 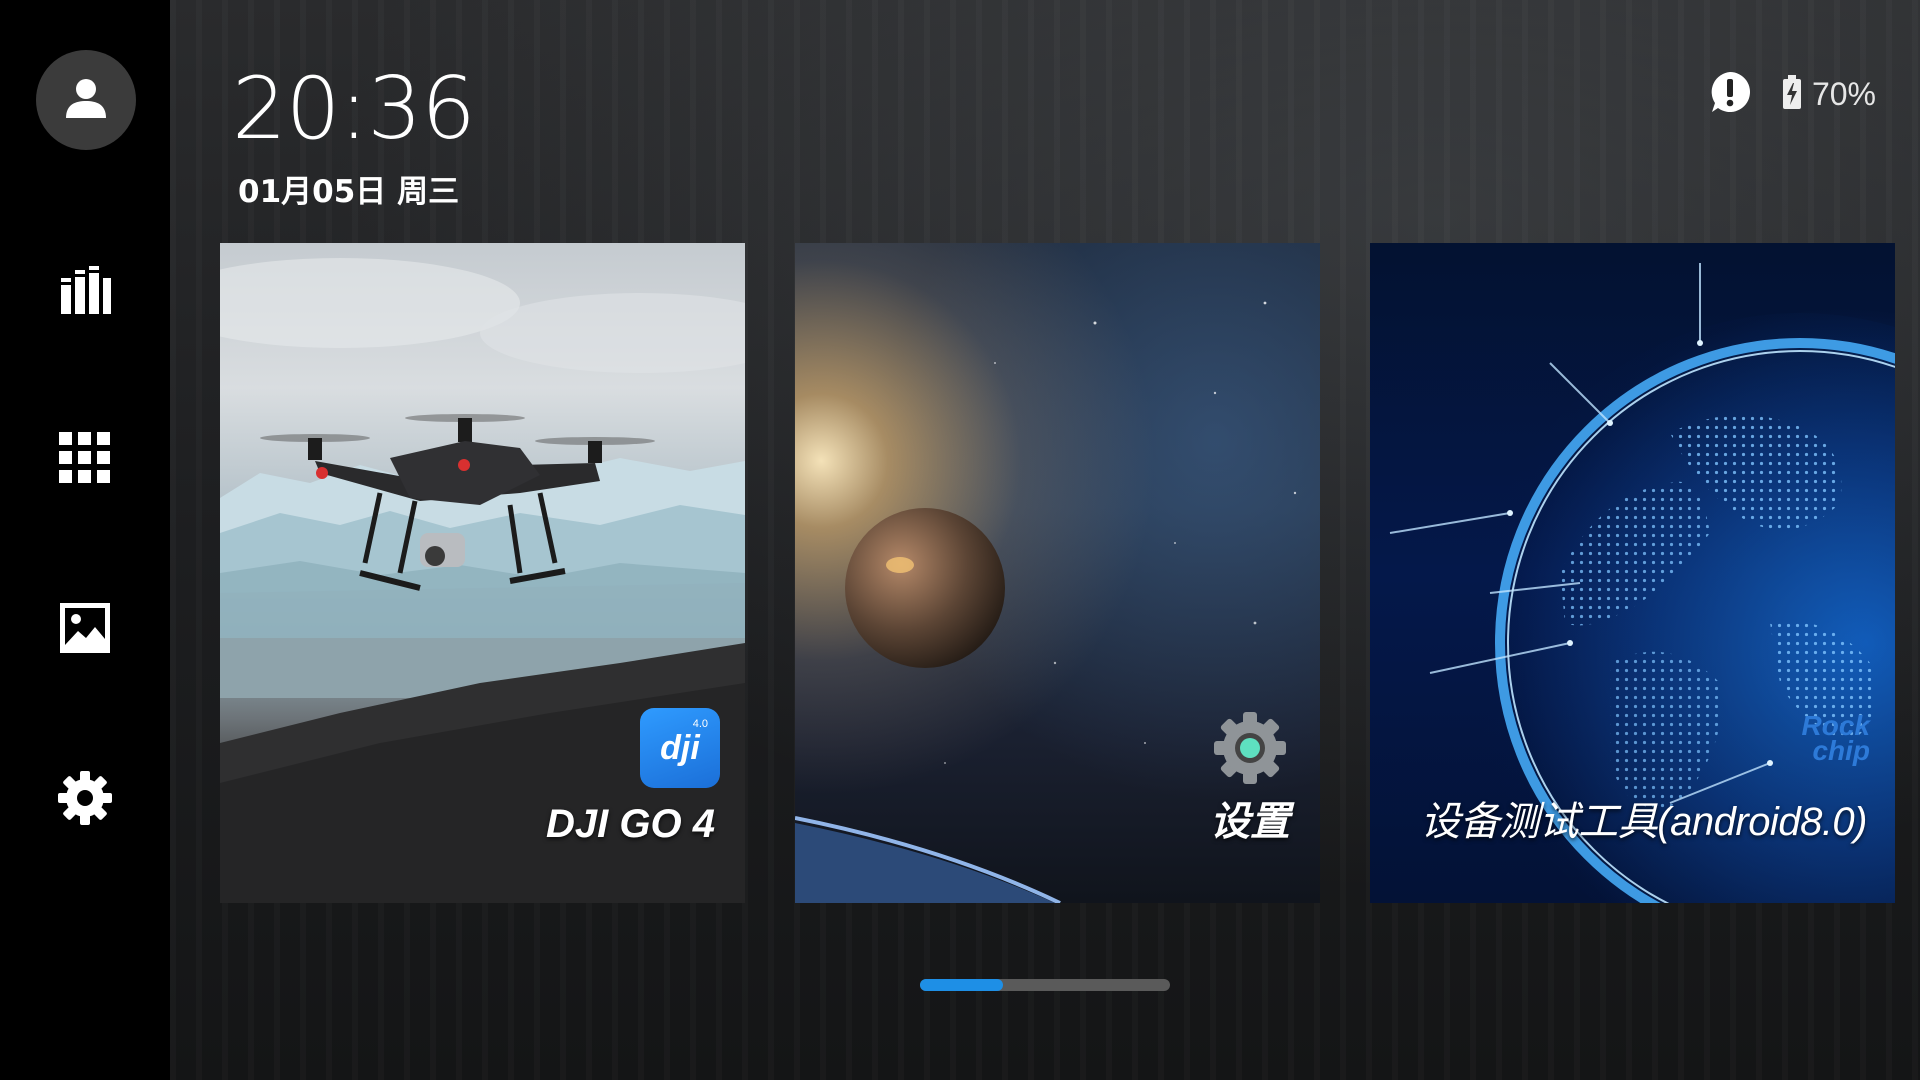 I want to click on sidebar-item-settings, so click(x=85, y=800).